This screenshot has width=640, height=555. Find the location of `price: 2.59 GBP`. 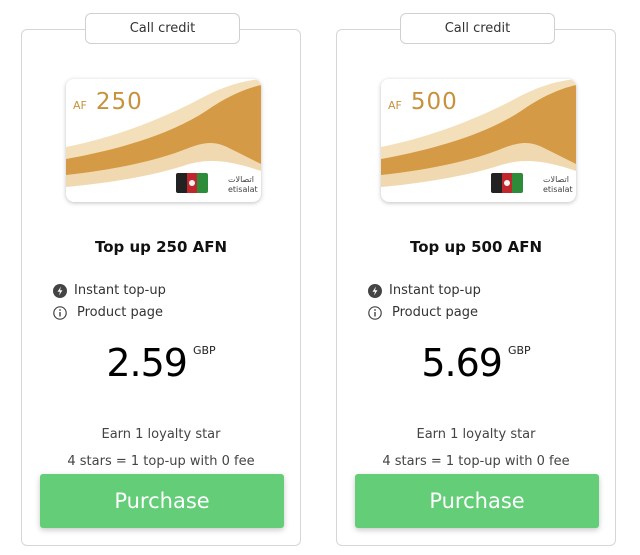

price: 2.59 GBP is located at coordinates (161, 363).